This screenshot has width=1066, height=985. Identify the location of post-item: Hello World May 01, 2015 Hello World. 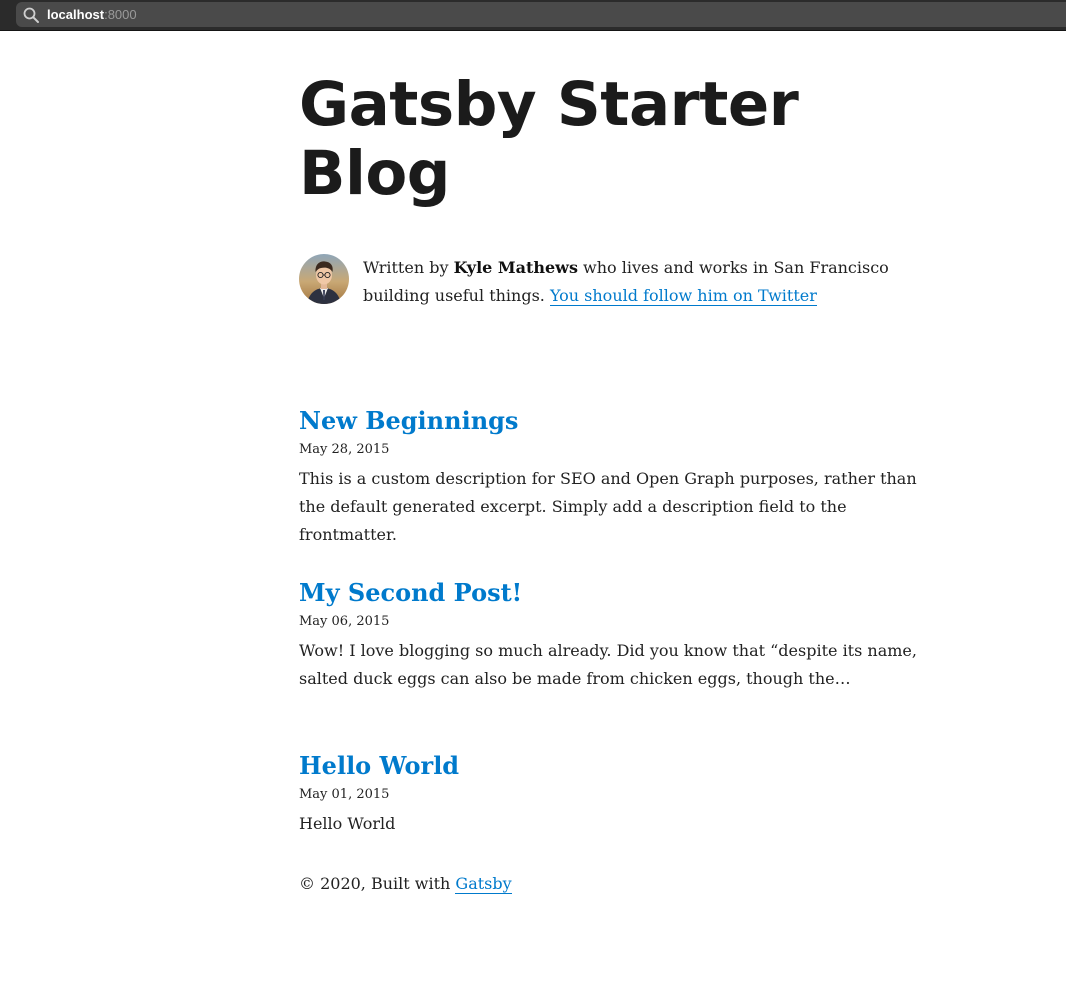
(619, 794).